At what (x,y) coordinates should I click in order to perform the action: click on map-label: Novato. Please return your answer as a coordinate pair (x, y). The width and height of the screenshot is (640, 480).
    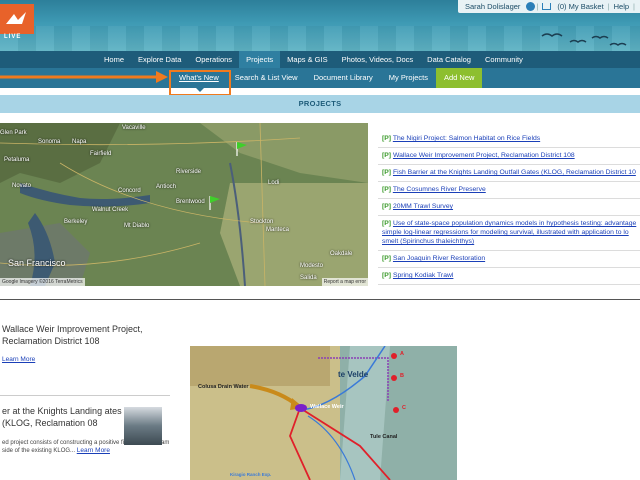
    Looking at the image, I should click on (22, 186).